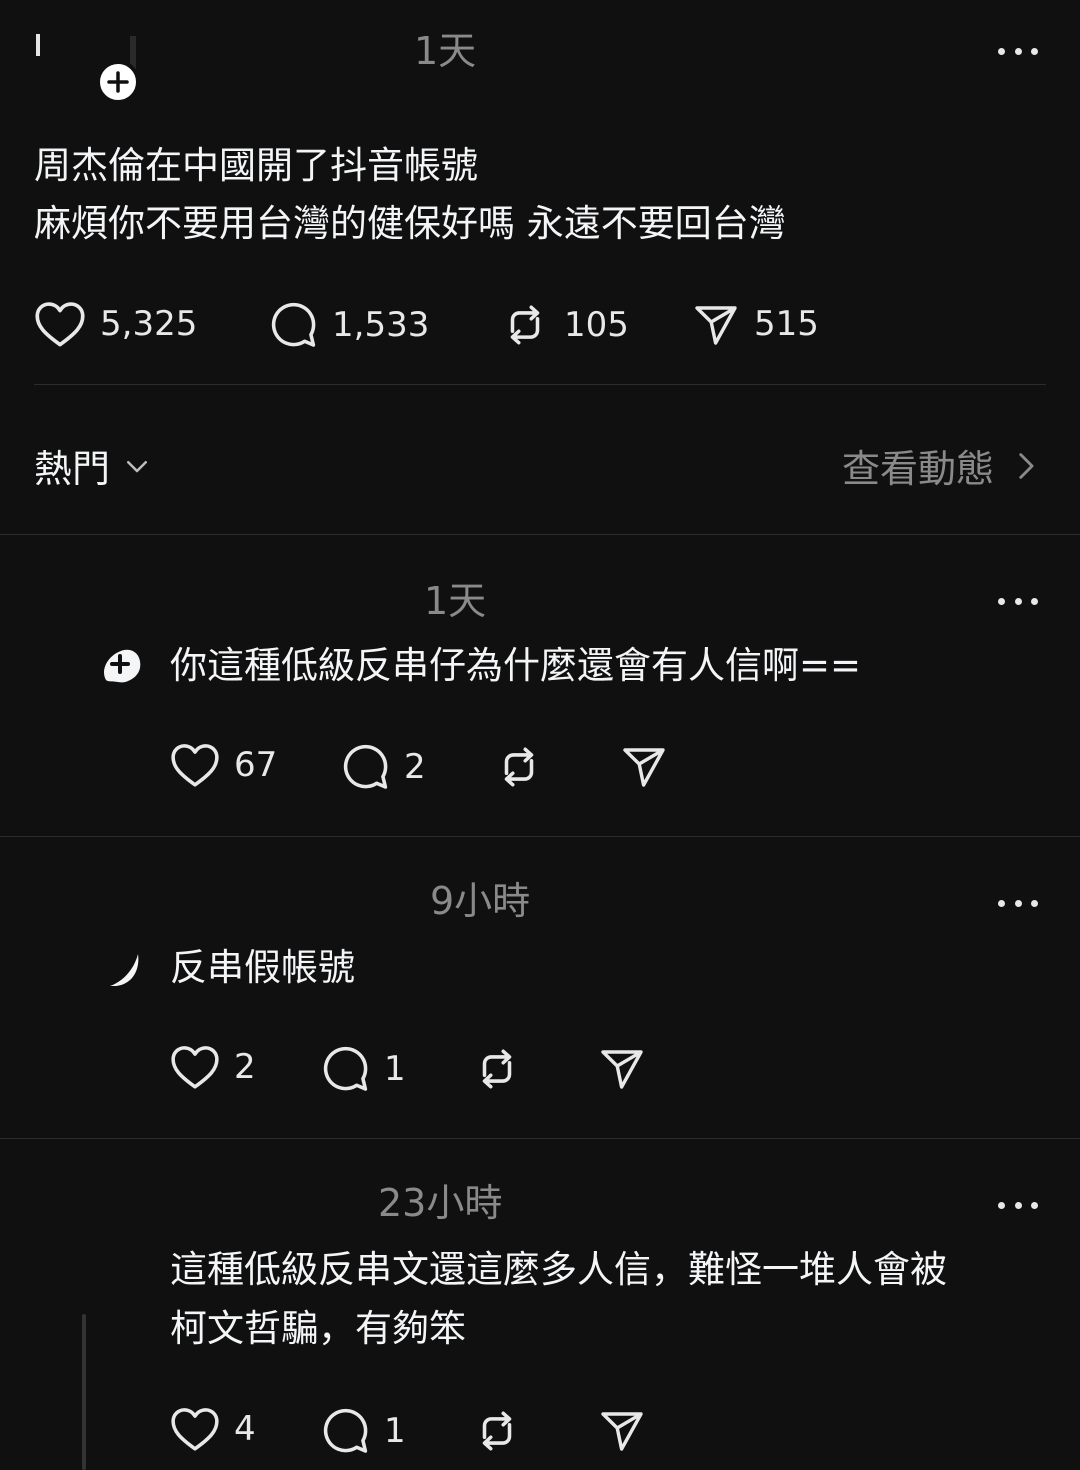  Describe the element at coordinates (72, 469) in the screenshot. I see `sort-label: 熱門` at that location.